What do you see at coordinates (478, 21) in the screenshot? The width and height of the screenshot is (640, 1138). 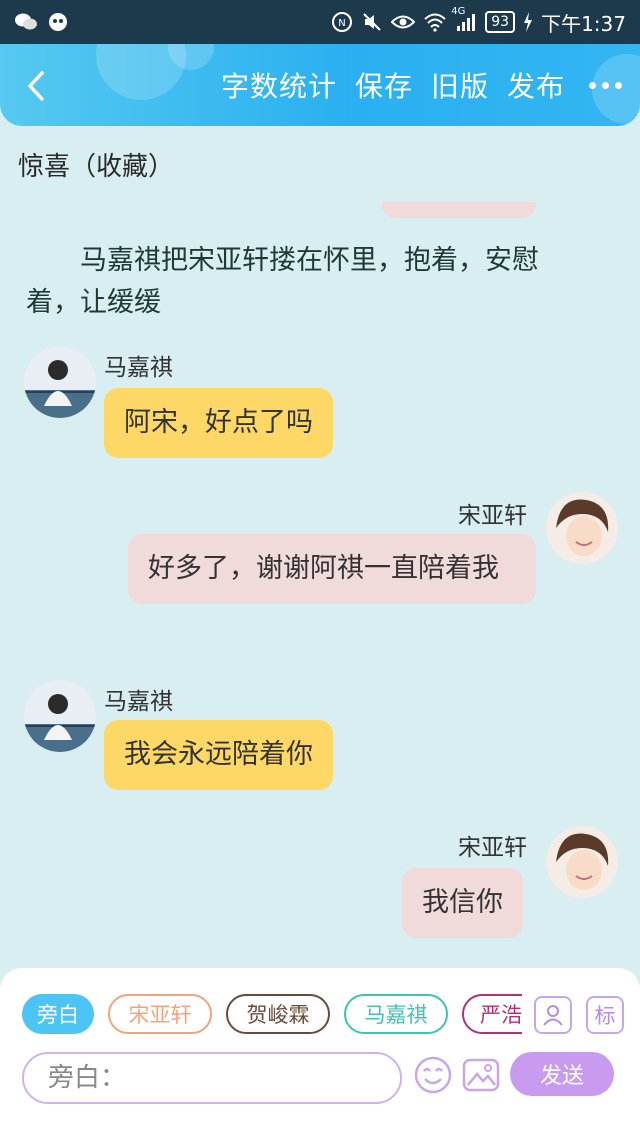 I see `status-right: N 4G 93 下午1:37` at bounding box center [478, 21].